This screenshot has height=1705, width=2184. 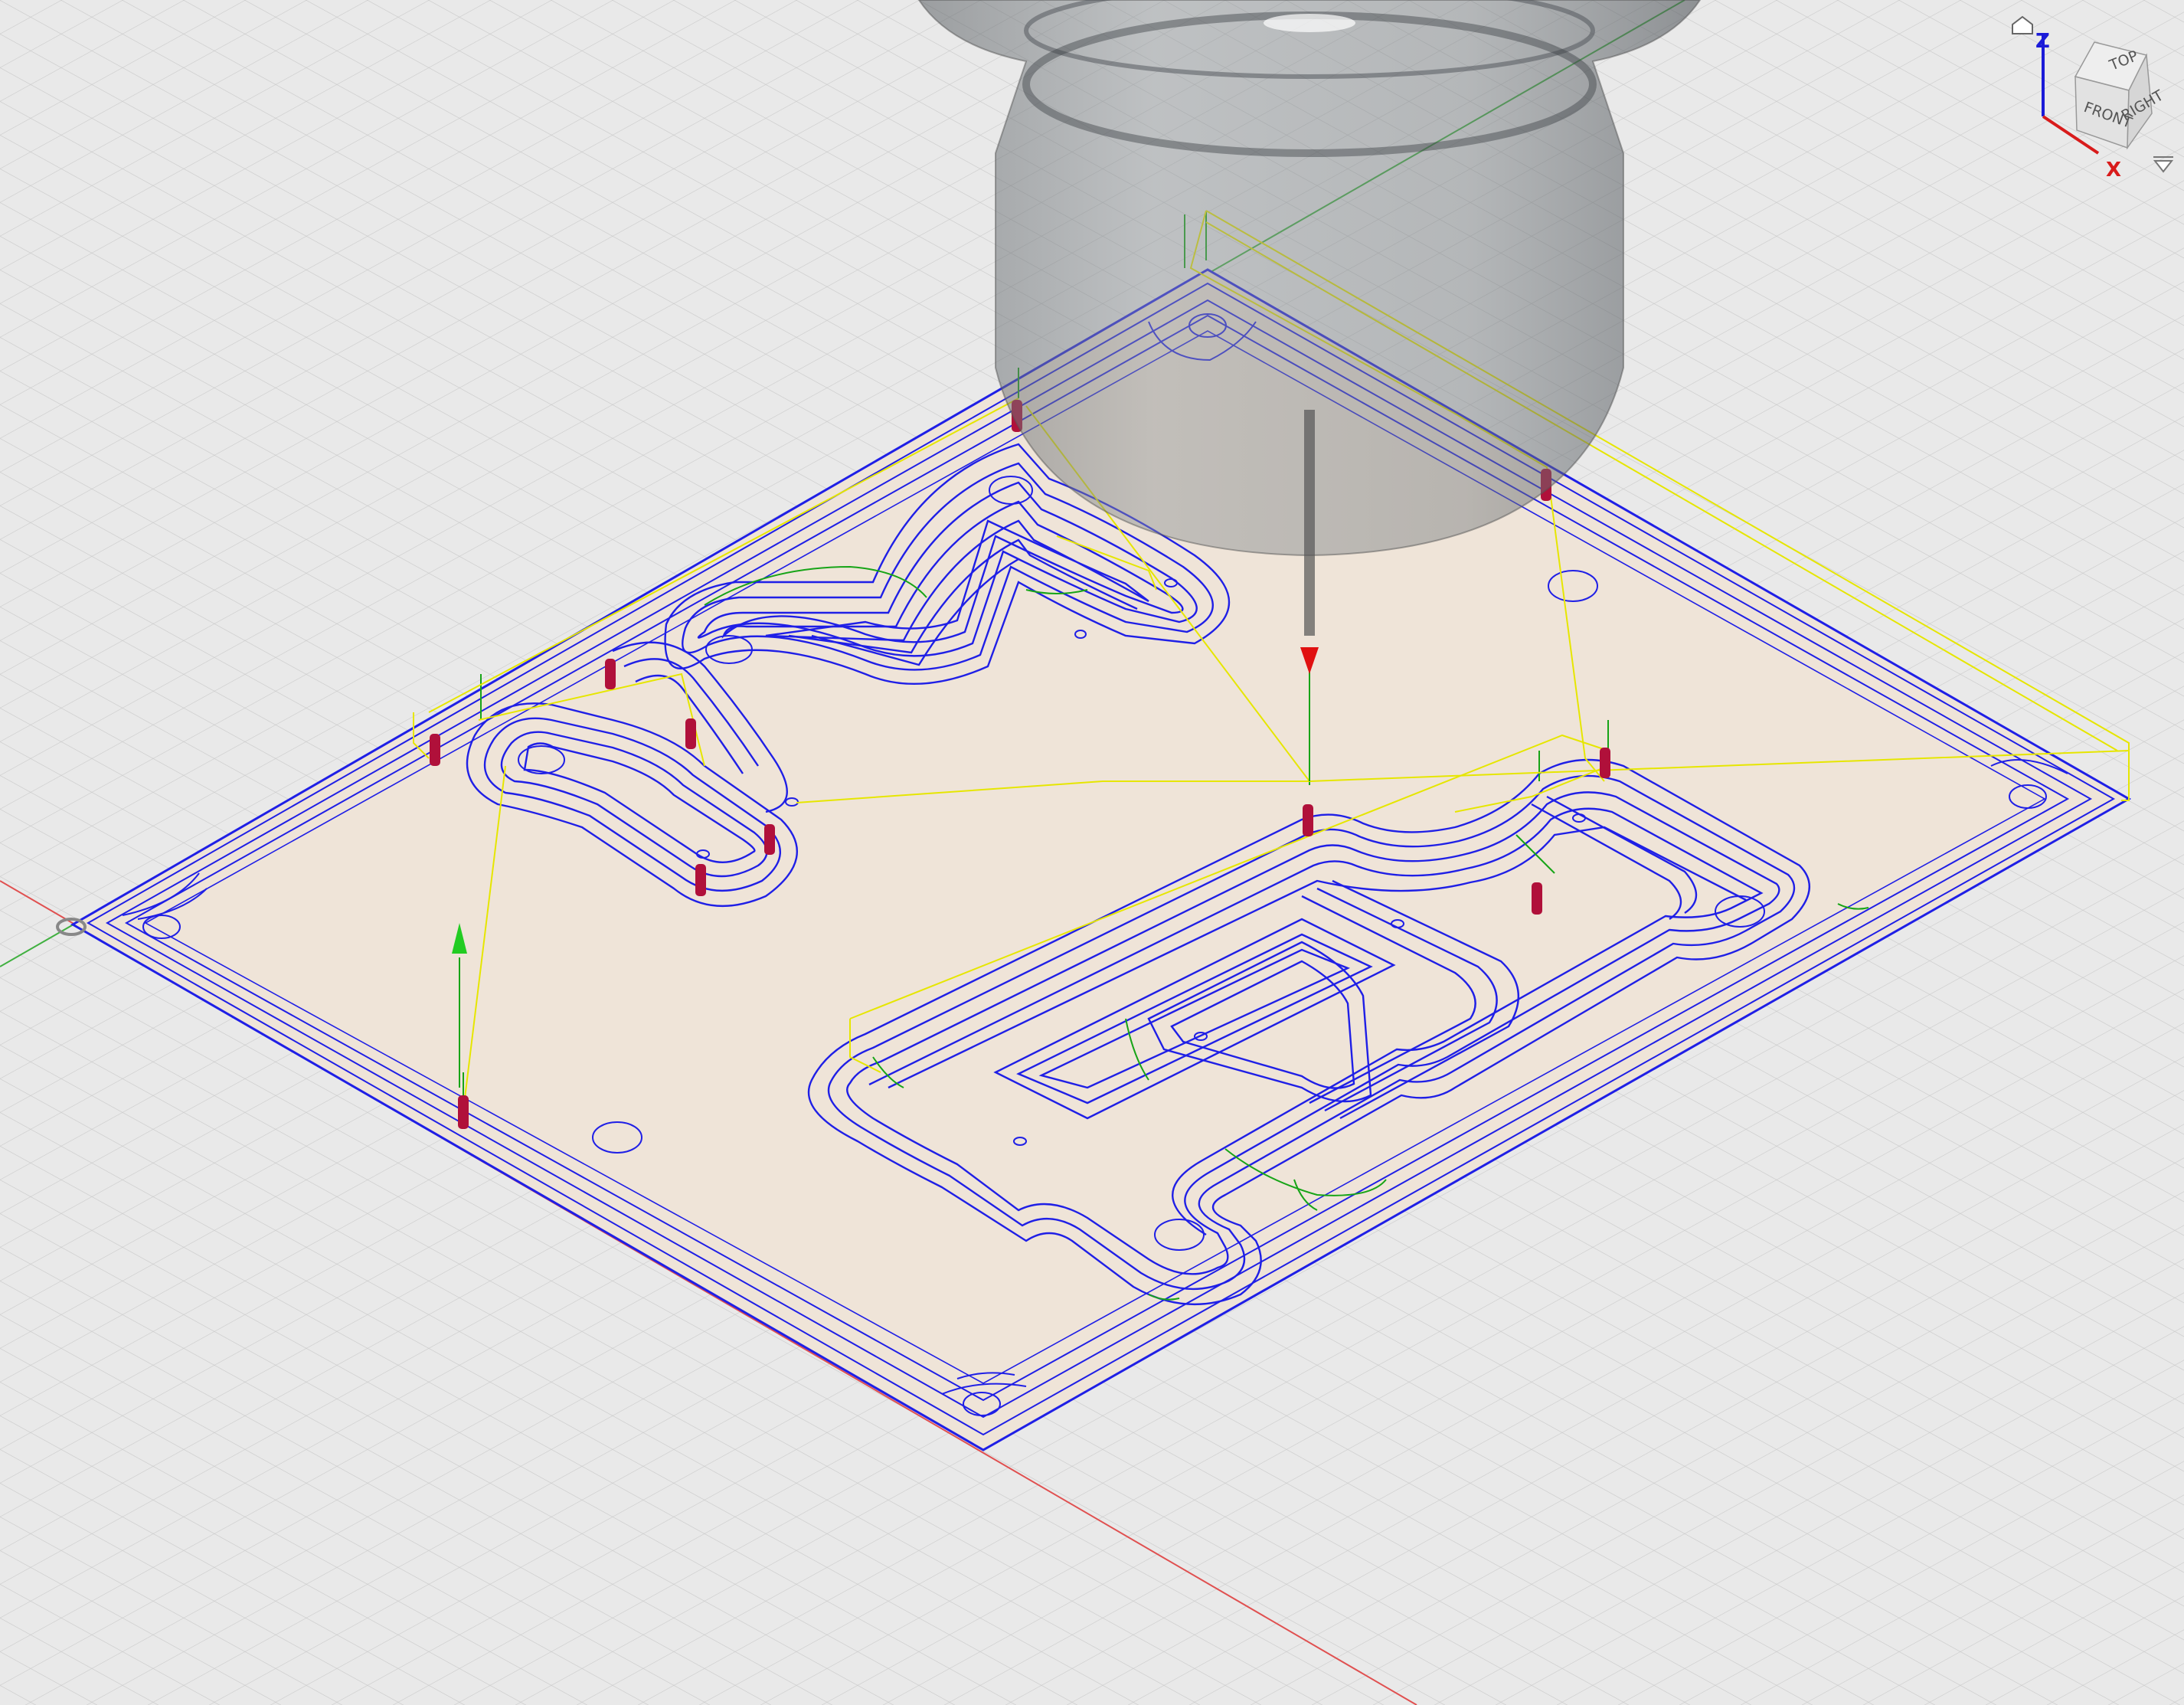 What do you see at coordinates (2120, 95) in the screenshot?
I see `viewcube-body: TOP FRONT RIGHT` at bounding box center [2120, 95].